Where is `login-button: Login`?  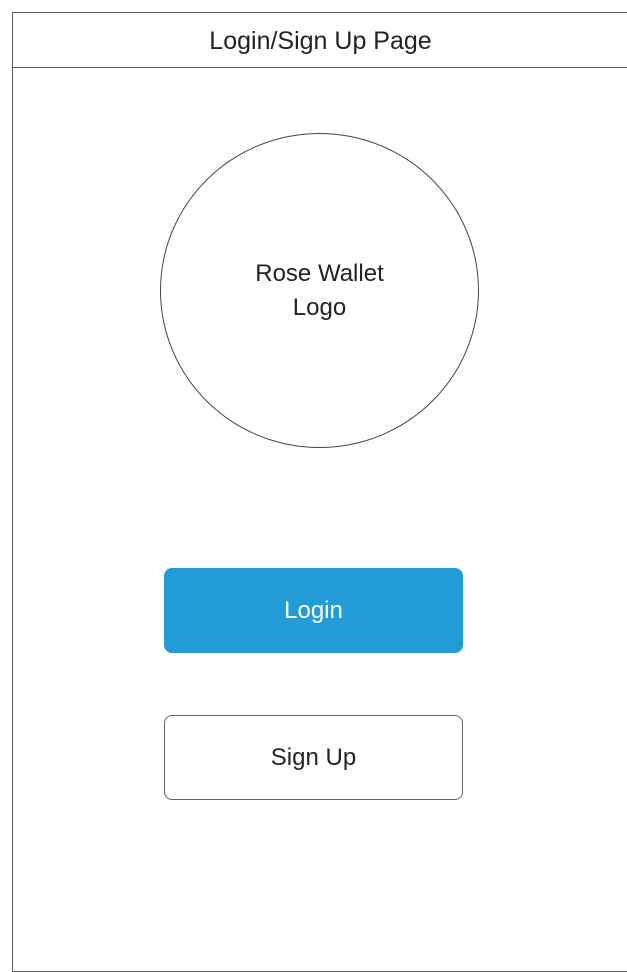 login-button: Login is located at coordinates (313, 610).